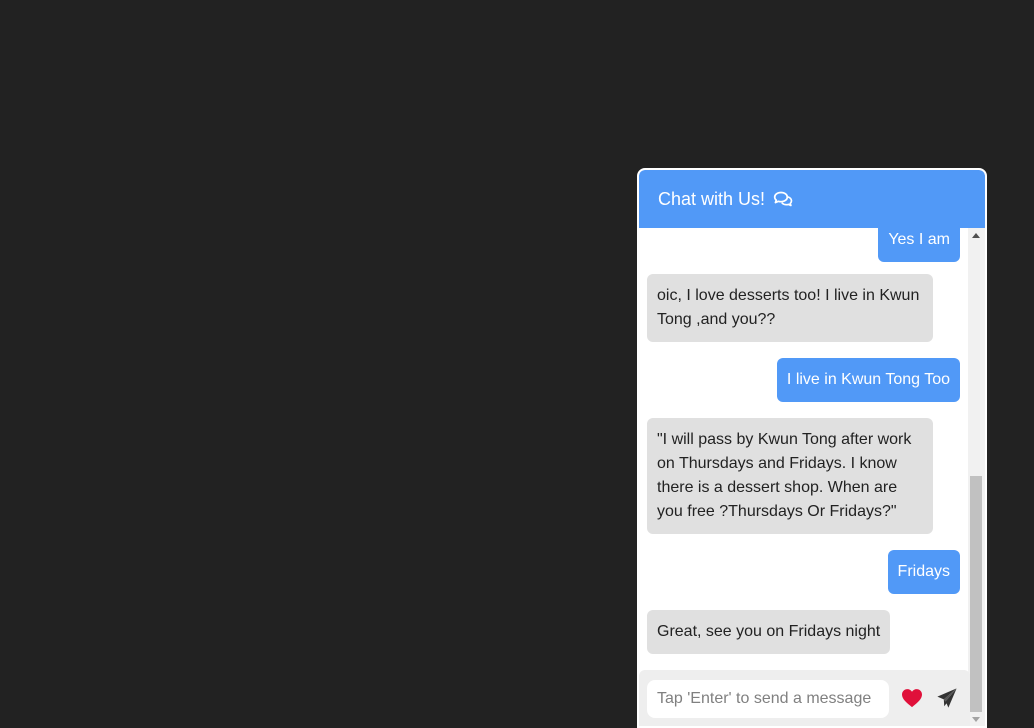  I want to click on message-composer, so click(804, 698).